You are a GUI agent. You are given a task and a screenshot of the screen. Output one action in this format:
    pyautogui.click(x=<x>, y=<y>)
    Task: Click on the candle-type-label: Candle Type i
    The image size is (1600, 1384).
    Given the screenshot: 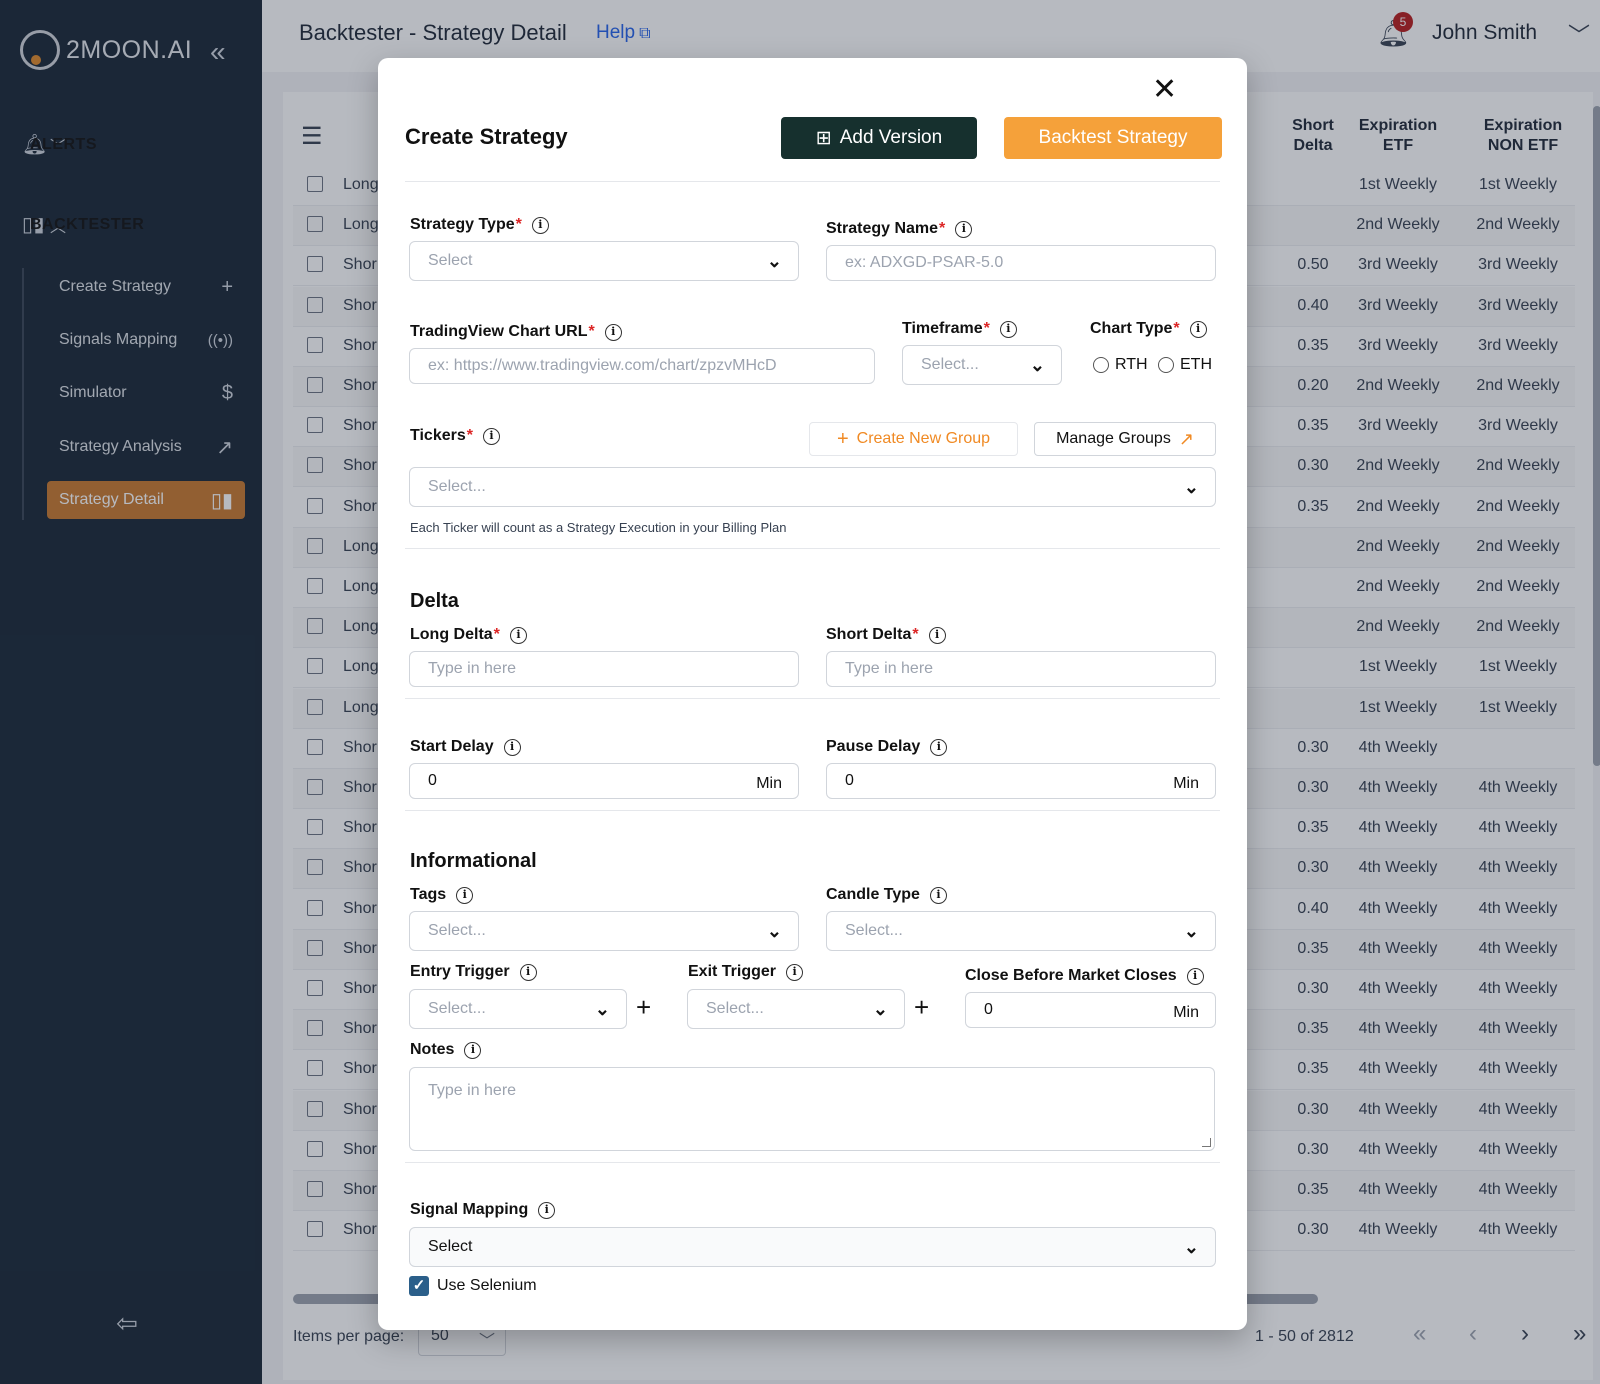 What is the action you would take?
    pyautogui.click(x=886, y=895)
    